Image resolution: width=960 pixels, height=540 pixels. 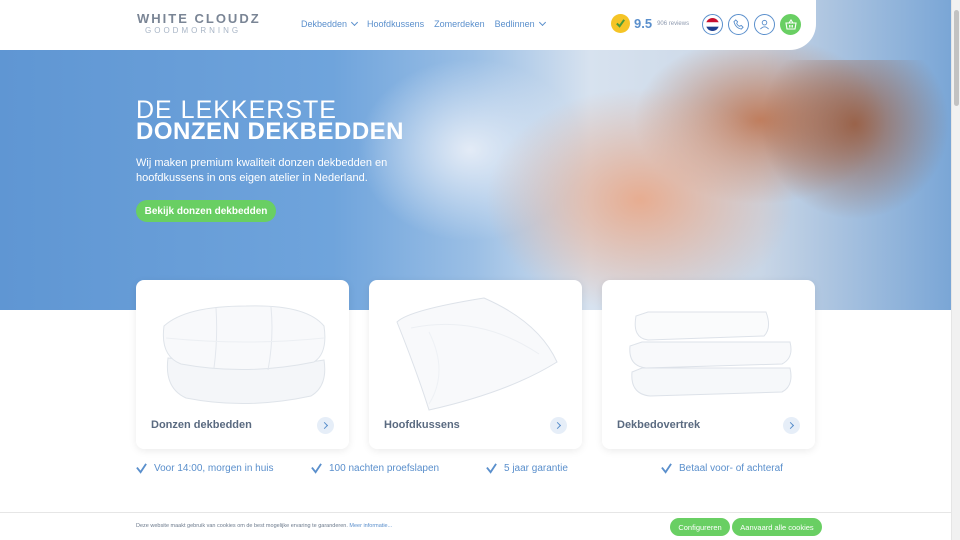 I want to click on basket-icon, so click(x=790, y=24).